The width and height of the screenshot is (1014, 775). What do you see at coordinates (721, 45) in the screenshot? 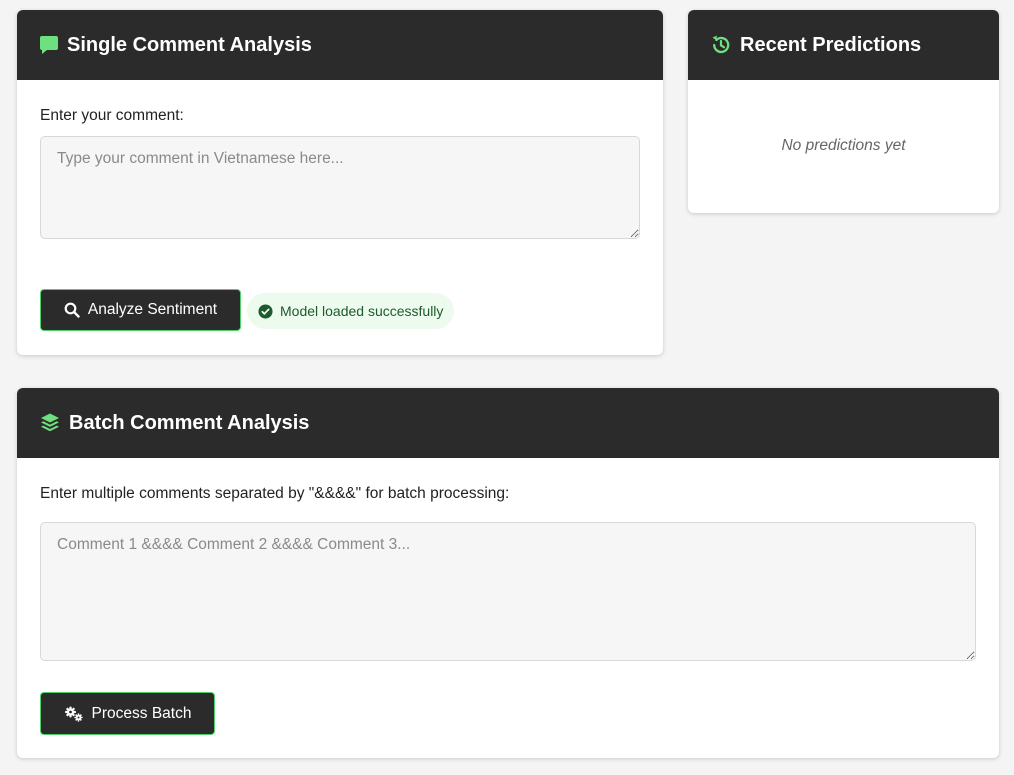
I see `history-icon` at bounding box center [721, 45].